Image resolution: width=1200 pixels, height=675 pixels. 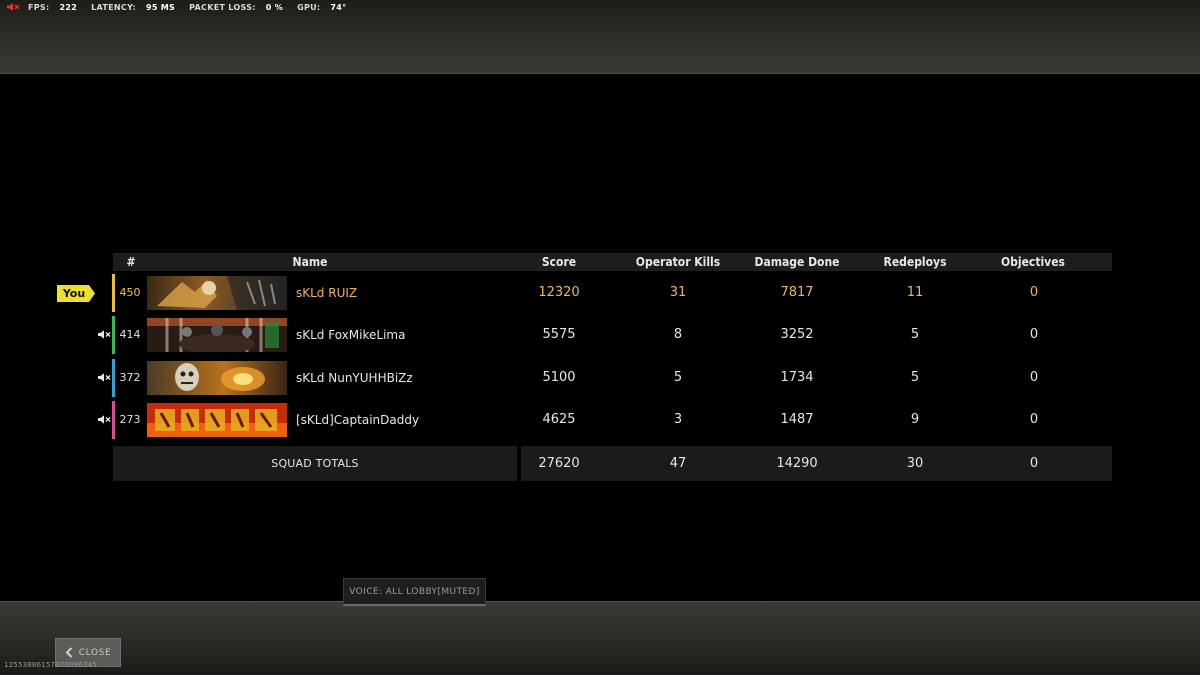 I want to click on player-kills: 8, so click(x=678, y=334).